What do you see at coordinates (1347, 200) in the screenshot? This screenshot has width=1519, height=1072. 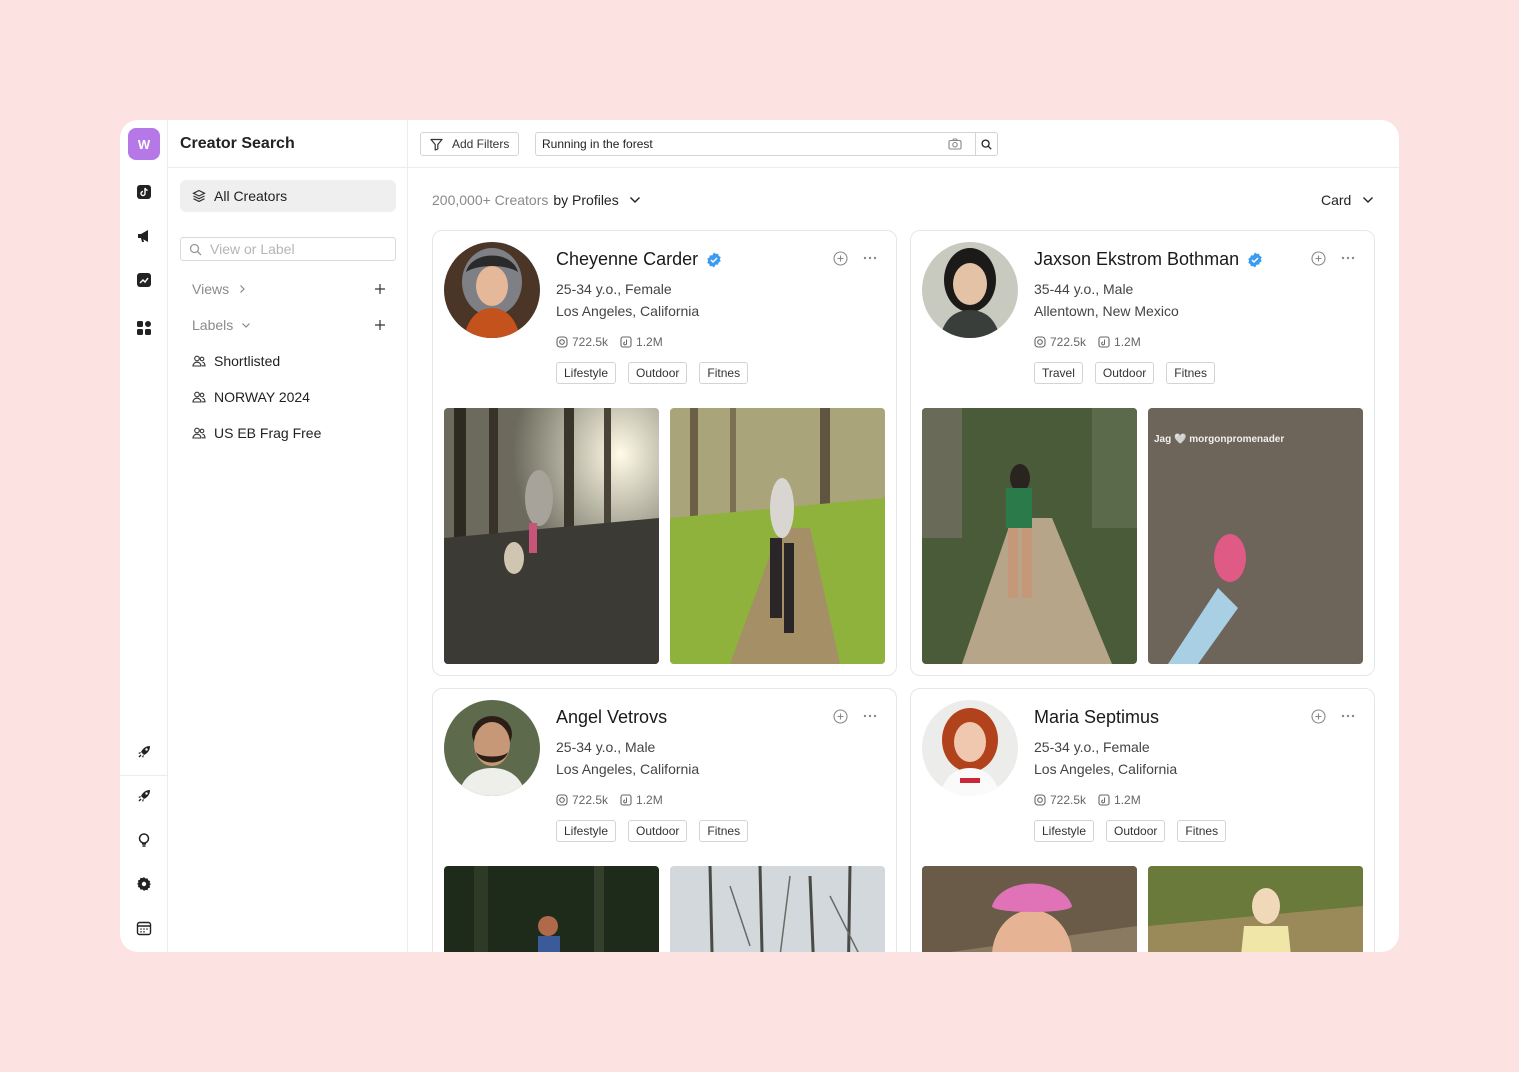 I see `view-mode-selector: Card` at bounding box center [1347, 200].